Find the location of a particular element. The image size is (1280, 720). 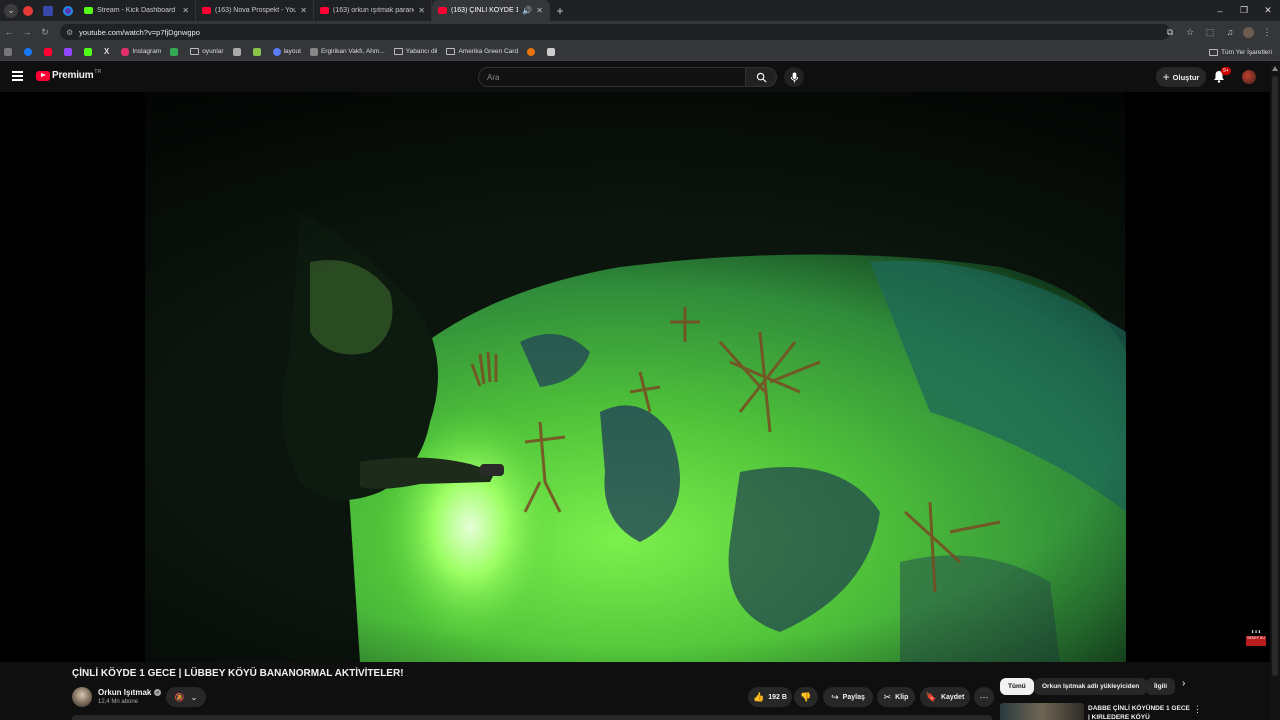

kick-icon is located at coordinates (88, 10).